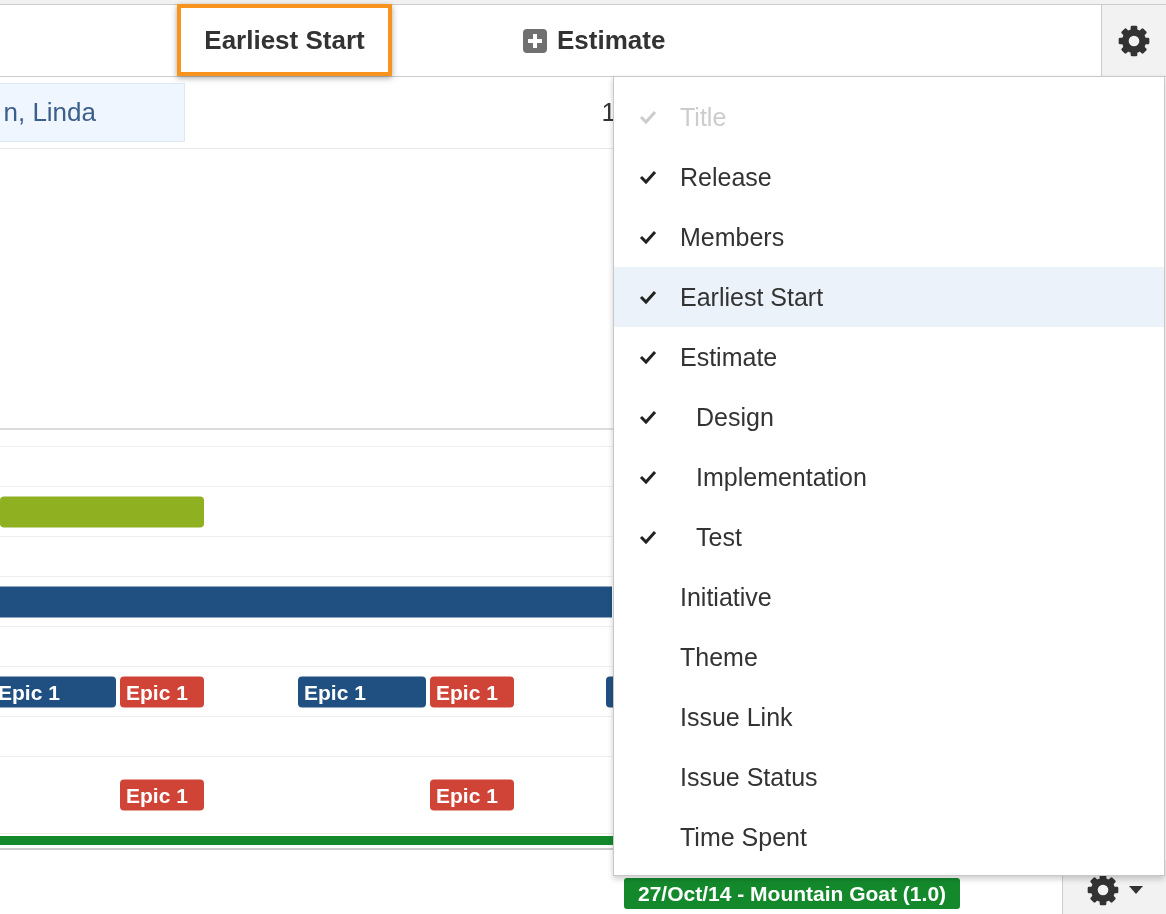  I want to click on menu-item: Implementation, so click(889, 477).